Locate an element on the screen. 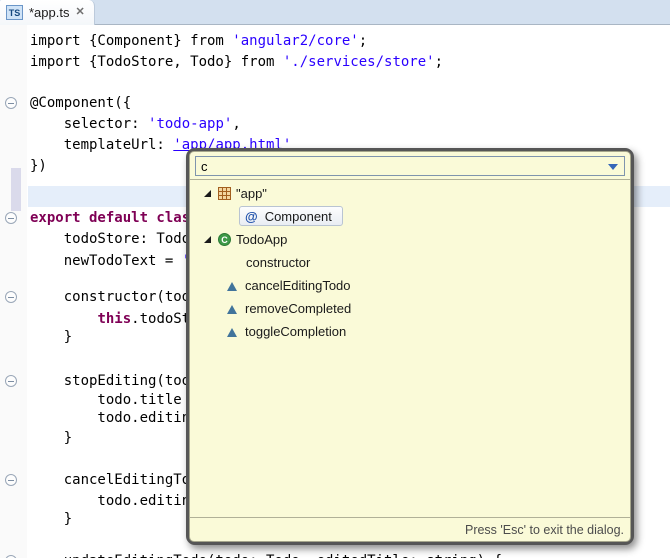 This screenshot has height=558, width=670. dialog-status-text: Press 'Esc' to exit the dialog. is located at coordinates (544, 529).